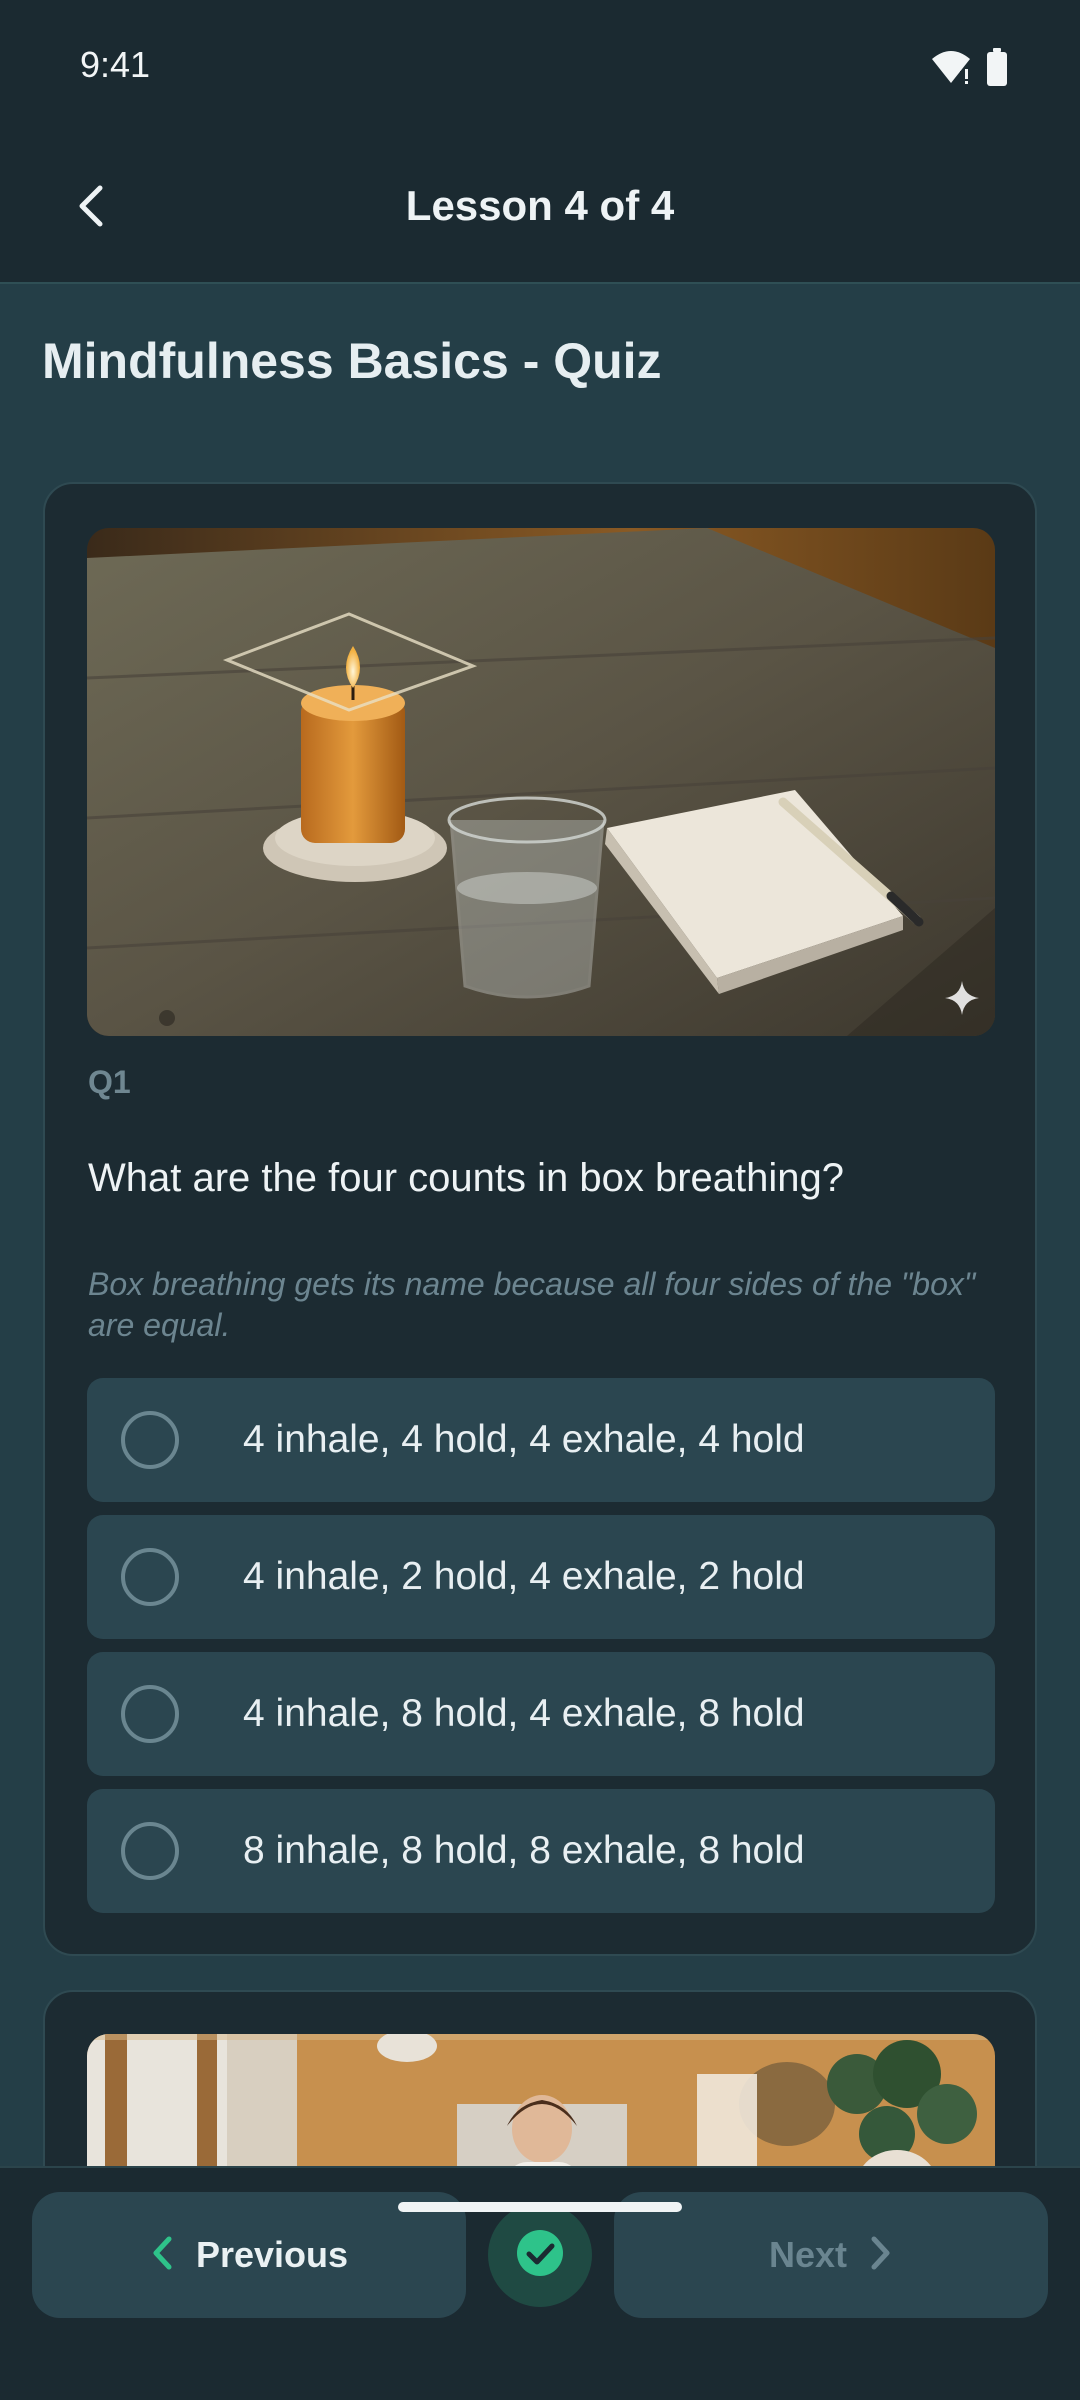 The width and height of the screenshot is (1080, 2400). I want to click on answer-option-2: 4 inhale, 2 hold, 4 exhale, 2 hold, so click(541, 1577).